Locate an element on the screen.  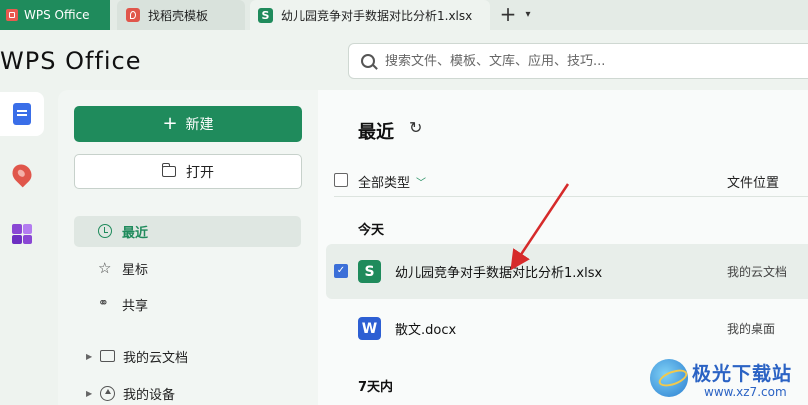
watermark-logo-icon is located at coordinates (669, 378).